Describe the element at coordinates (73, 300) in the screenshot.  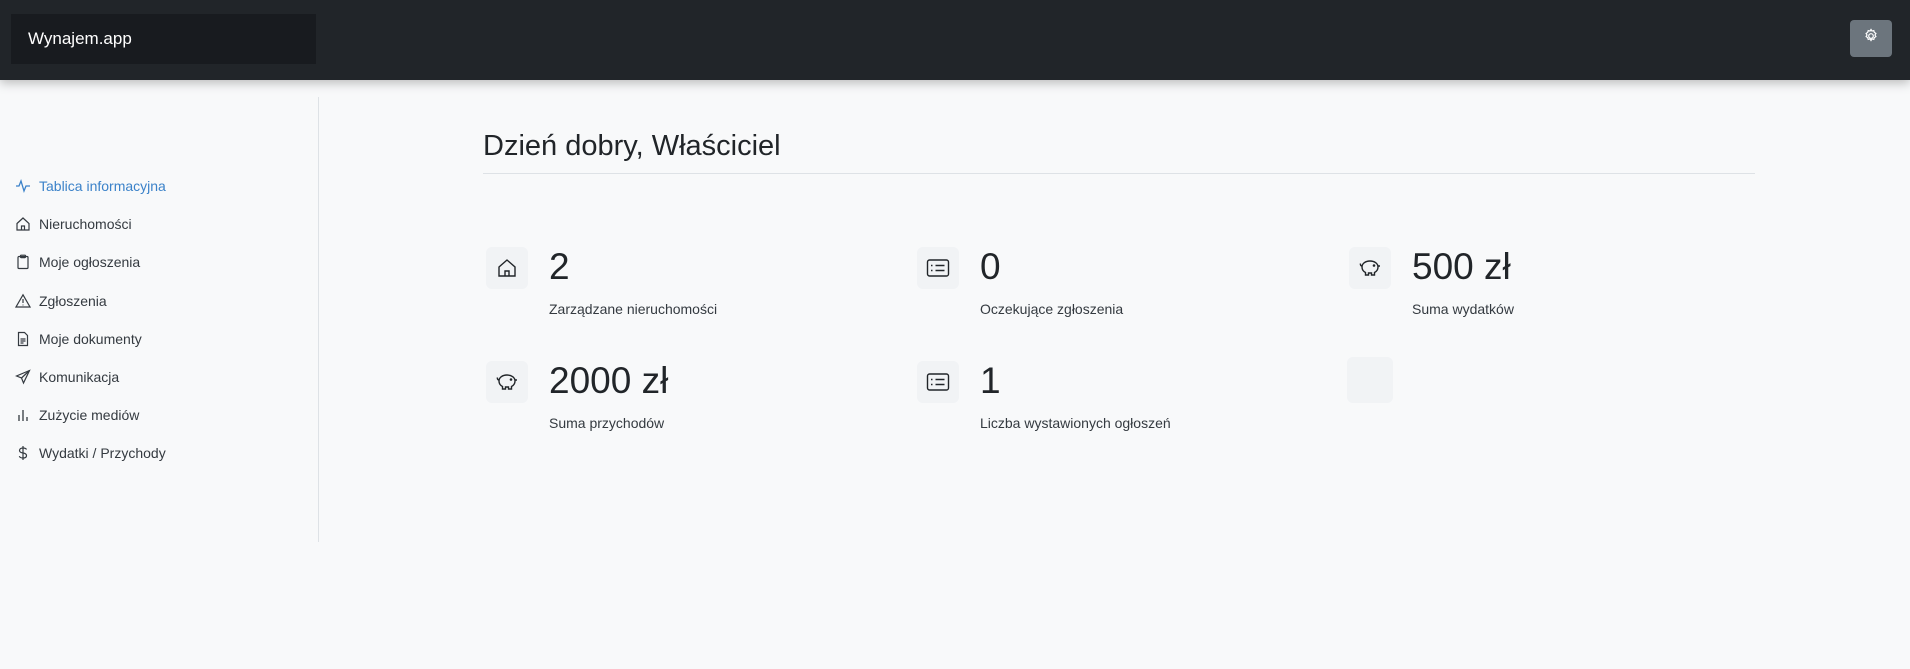
I see `sidebar-item-label: Zgłoszenia` at that location.